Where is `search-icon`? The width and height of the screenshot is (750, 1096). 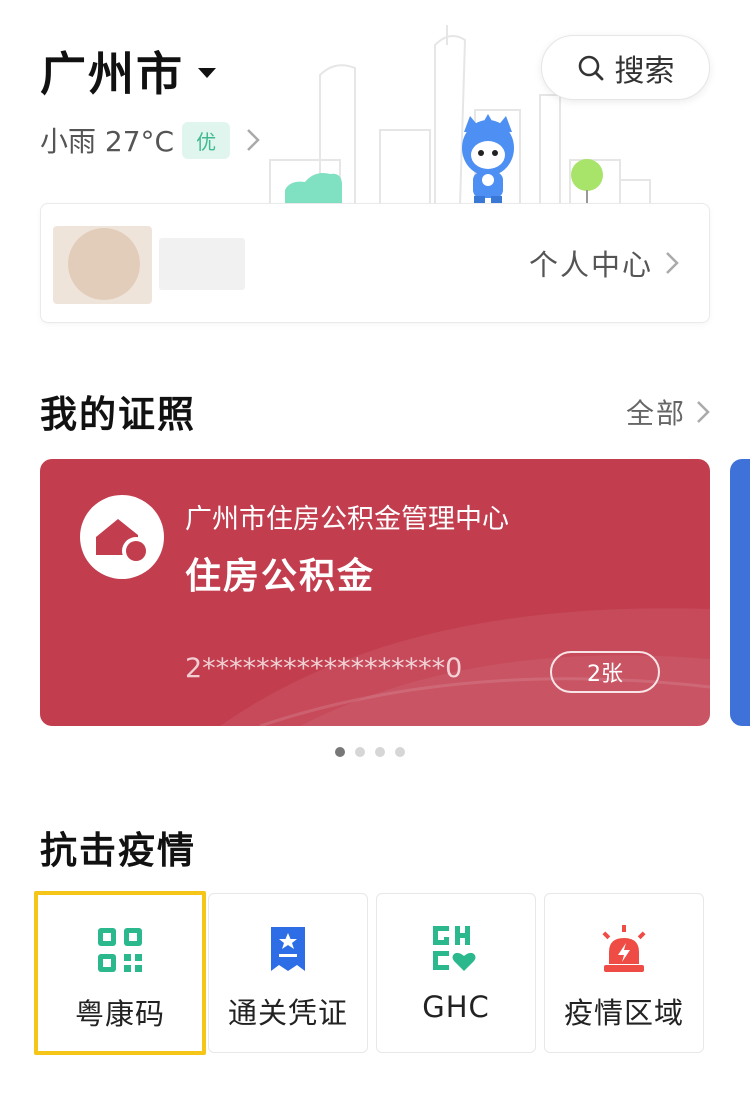
search-icon is located at coordinates (590, 67).